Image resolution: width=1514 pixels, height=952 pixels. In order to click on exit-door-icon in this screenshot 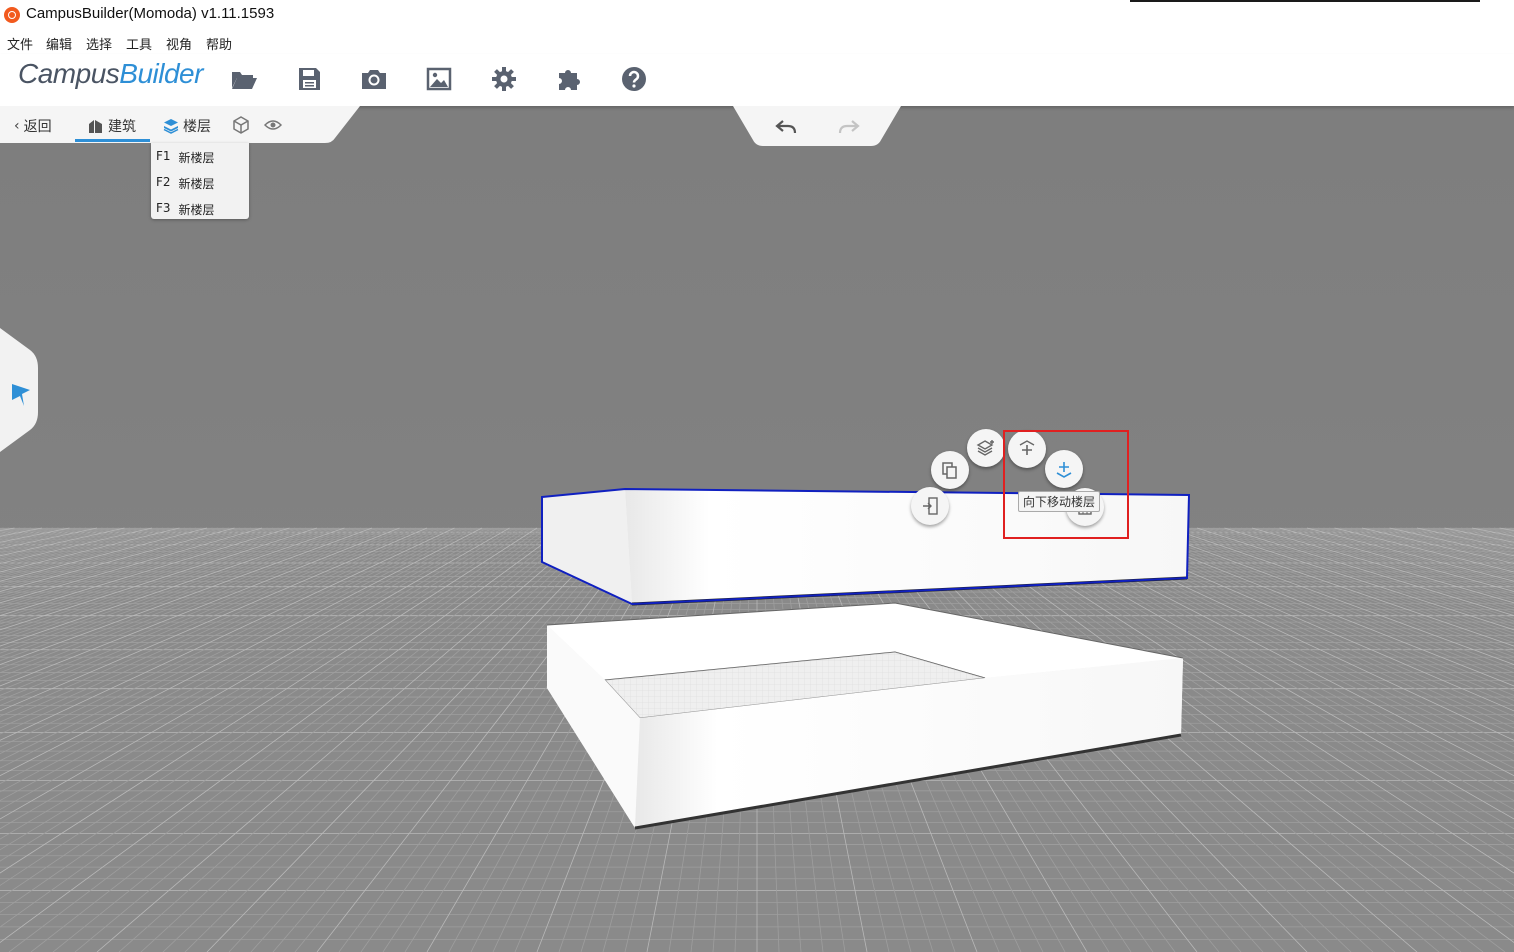, I will do `click(930, 506)`.